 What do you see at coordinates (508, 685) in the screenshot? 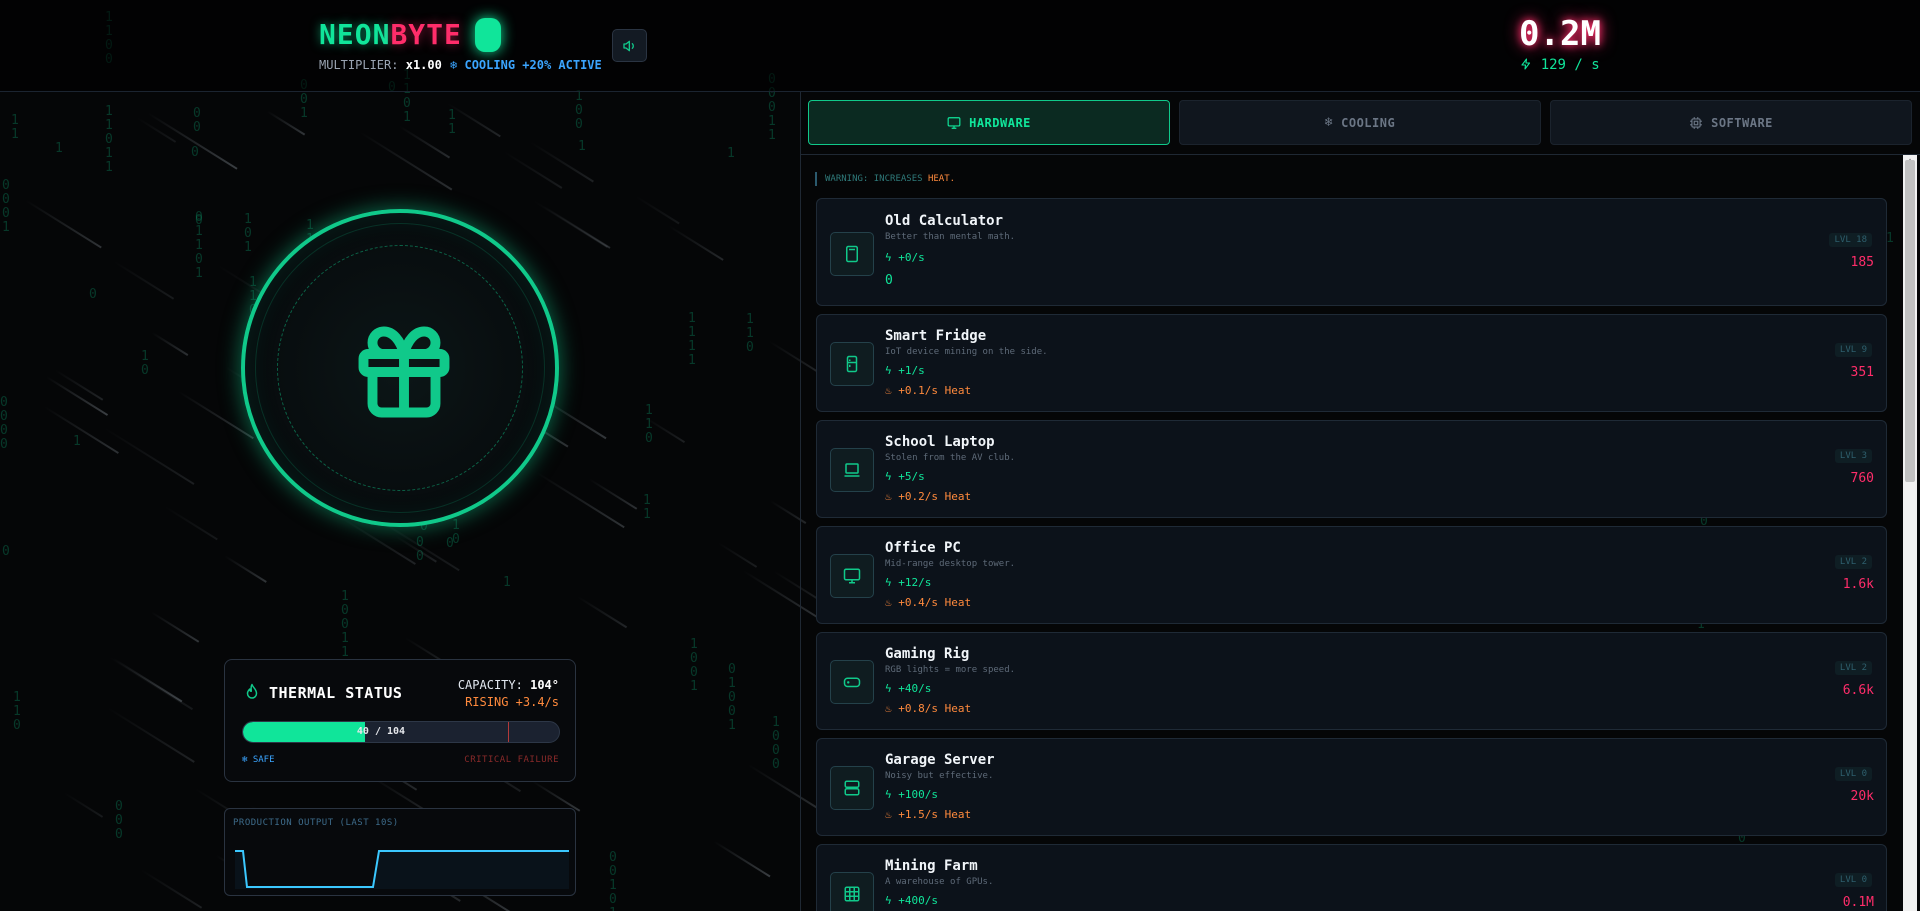
I see `capacity-readout: CAPACITY: 104°` at bounding box center [508, 685].